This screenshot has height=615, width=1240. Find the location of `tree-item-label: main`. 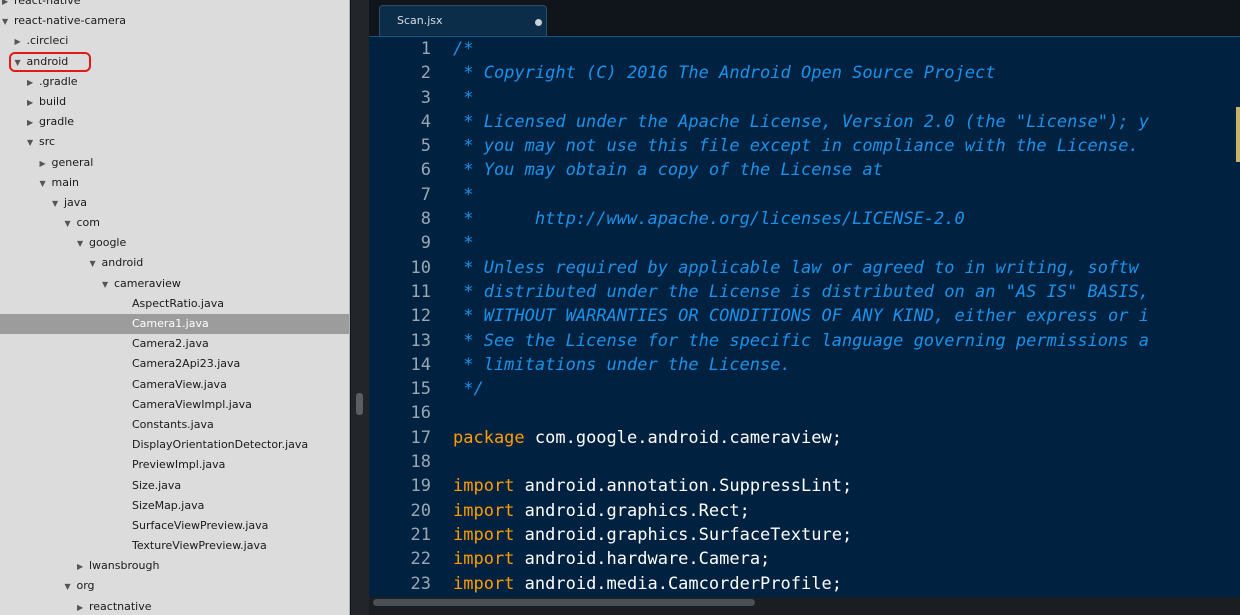

tree-item-label: main is located at coordinates (65, 182).